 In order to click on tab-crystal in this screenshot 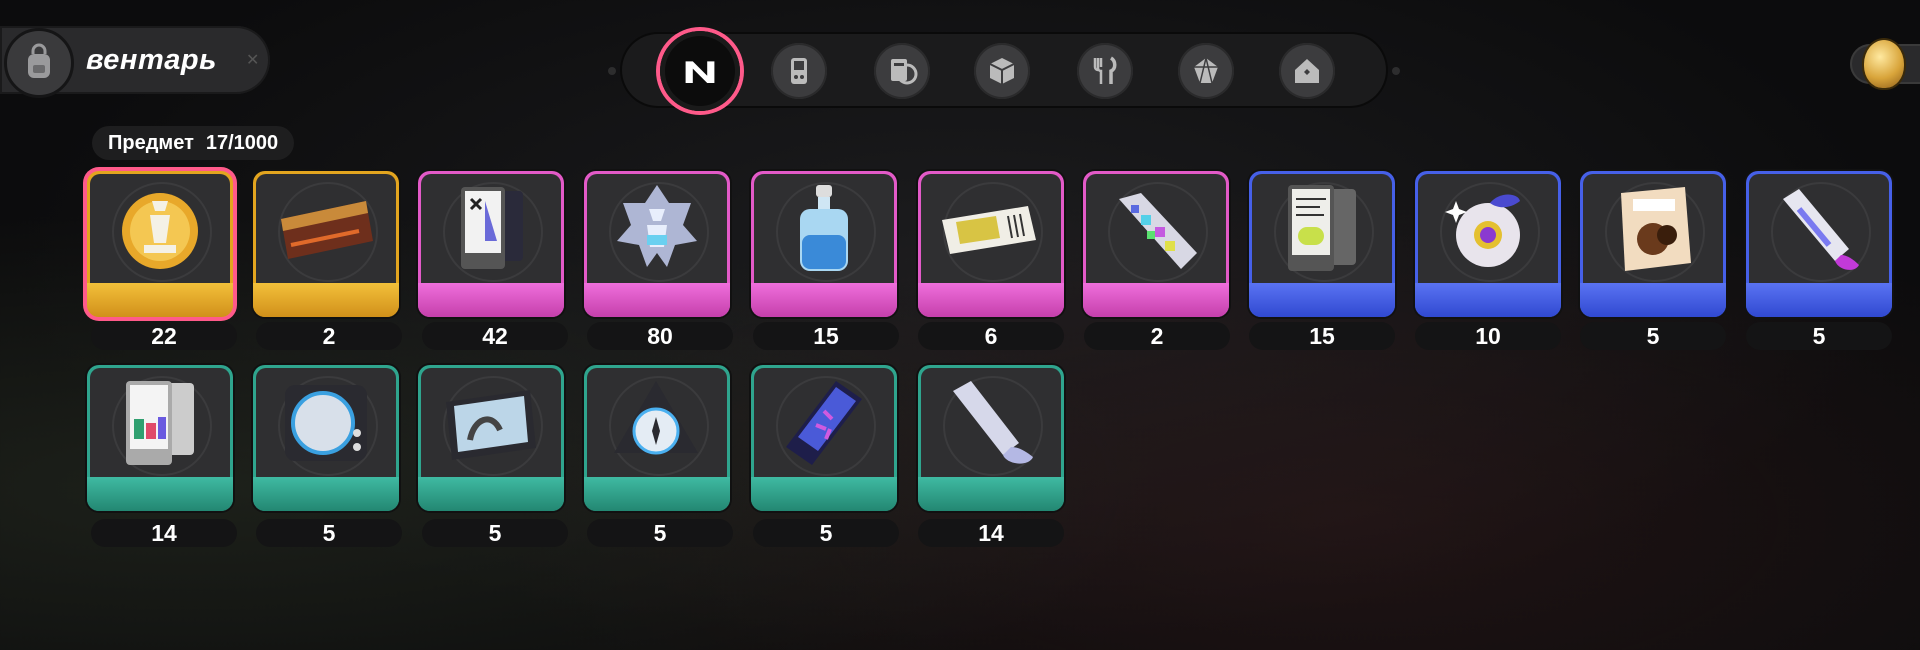, I will do `click(1206, 71)`.